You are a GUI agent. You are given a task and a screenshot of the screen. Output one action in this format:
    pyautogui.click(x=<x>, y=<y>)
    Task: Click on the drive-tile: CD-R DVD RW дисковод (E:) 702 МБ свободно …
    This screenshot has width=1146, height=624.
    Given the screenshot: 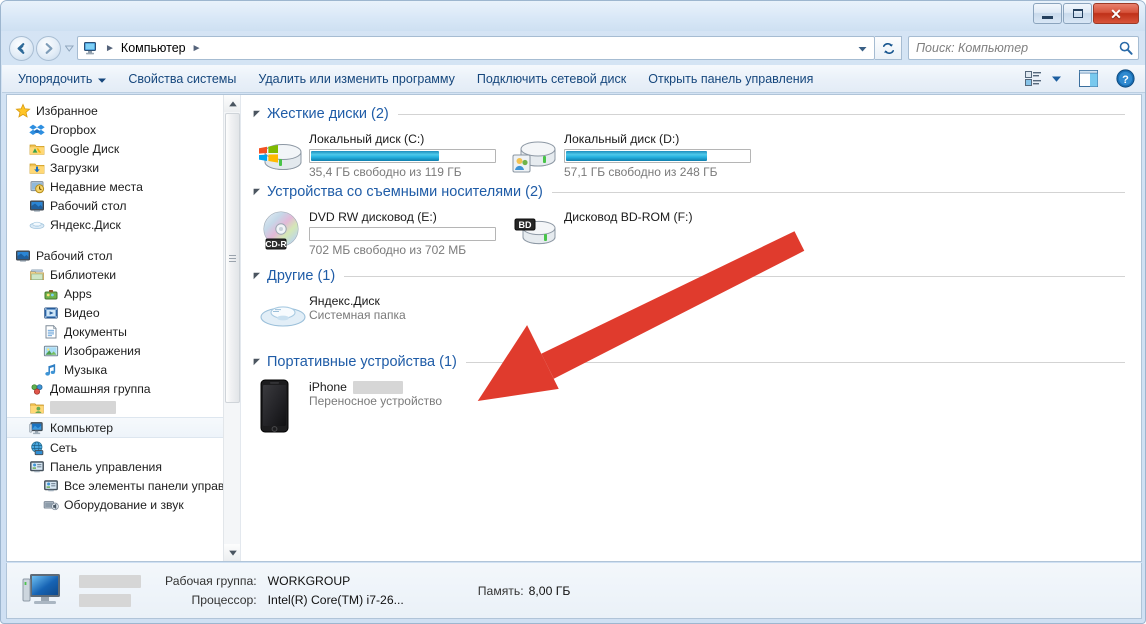 What is the action you would take?
    pyautogui.click(x=384, y=233)
    